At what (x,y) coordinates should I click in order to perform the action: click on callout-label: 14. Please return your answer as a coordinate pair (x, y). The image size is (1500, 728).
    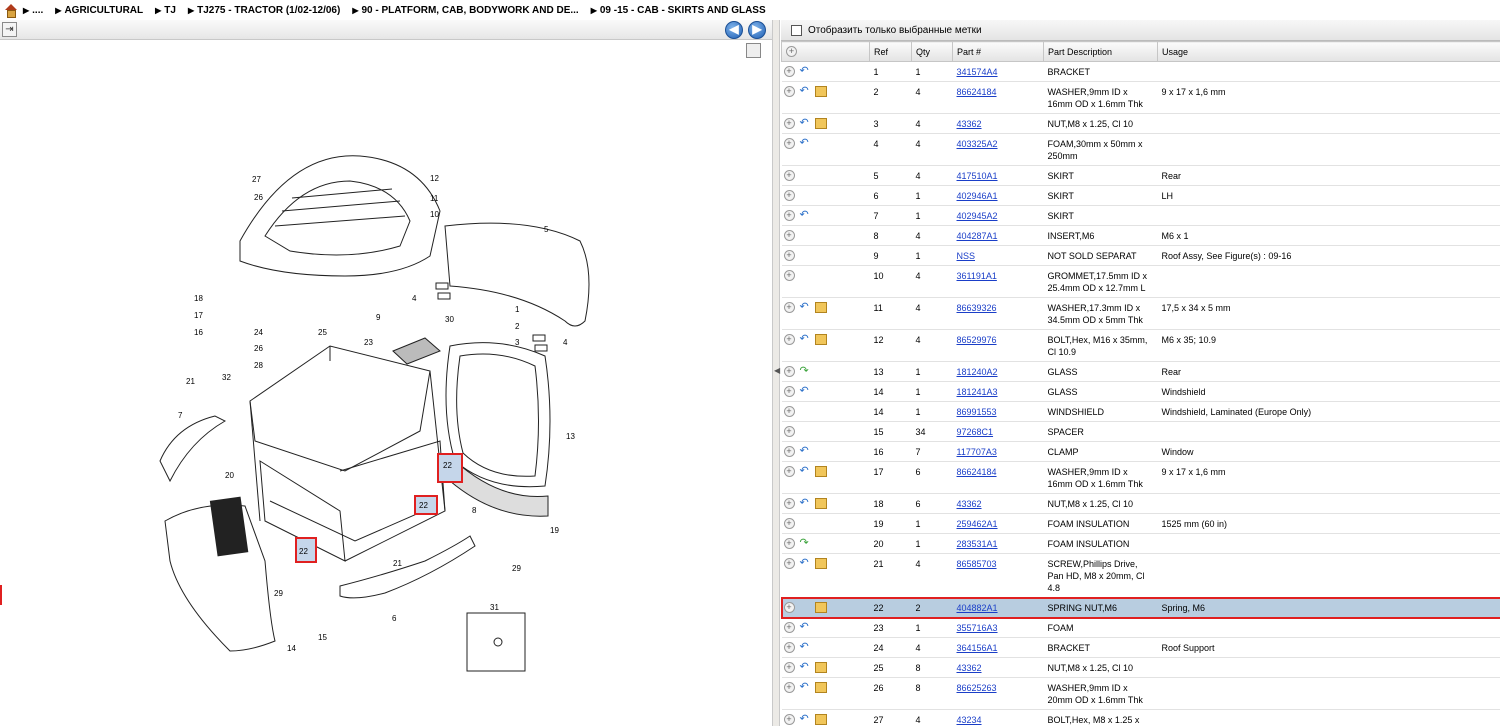
    Looking at the image, I should click on (291, 648).